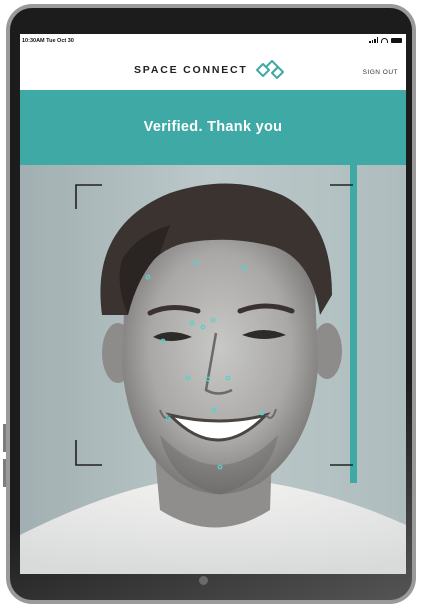 This screenshot has height=608, width=422. I want to click on app-header: SPACE CONNECT SIGN OUT, so click(213, 69).